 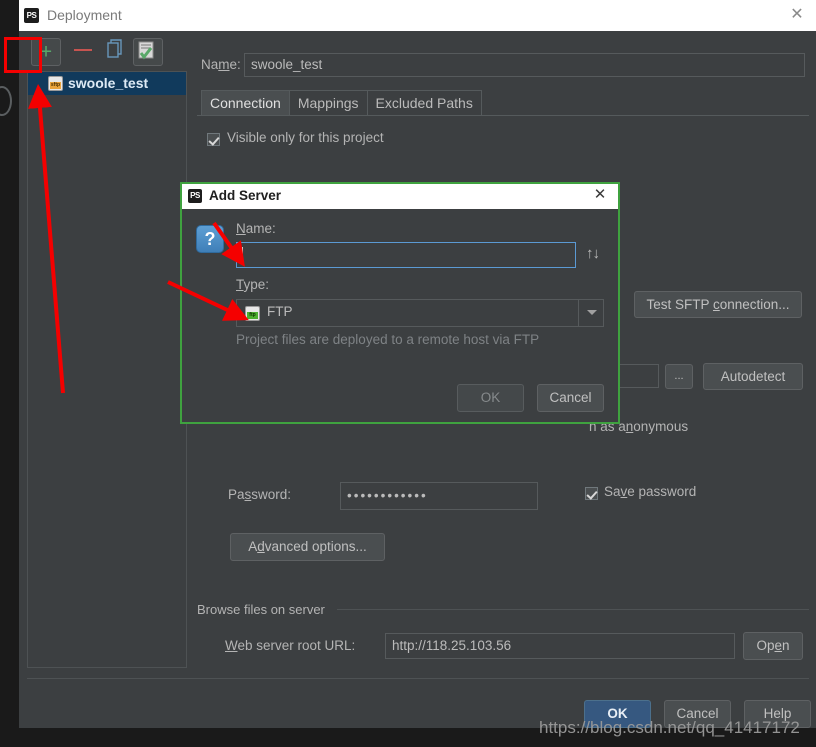 I want to click on dialog-cancel-button: Cancel, so click(x=570, y=398).